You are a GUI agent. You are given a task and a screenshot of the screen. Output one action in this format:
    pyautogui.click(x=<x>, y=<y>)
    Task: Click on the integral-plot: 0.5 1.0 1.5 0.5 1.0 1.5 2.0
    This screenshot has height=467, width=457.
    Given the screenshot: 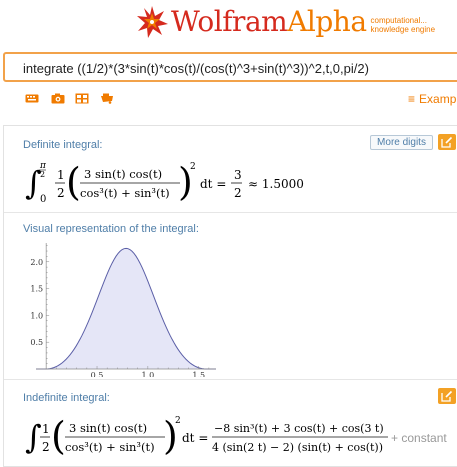 What is the action you would take?
    pyautogui.click(x=123, y=310)
    